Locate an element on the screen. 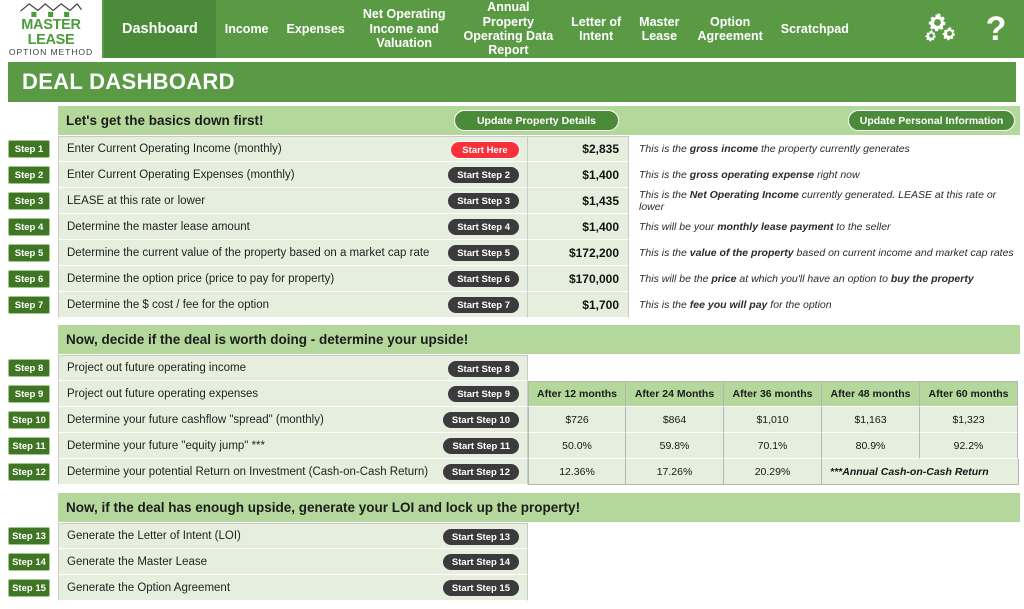 The height and width of the screenshot is (609, 1024). step-value-3: $1,435 is located at coordinates (600, 200).